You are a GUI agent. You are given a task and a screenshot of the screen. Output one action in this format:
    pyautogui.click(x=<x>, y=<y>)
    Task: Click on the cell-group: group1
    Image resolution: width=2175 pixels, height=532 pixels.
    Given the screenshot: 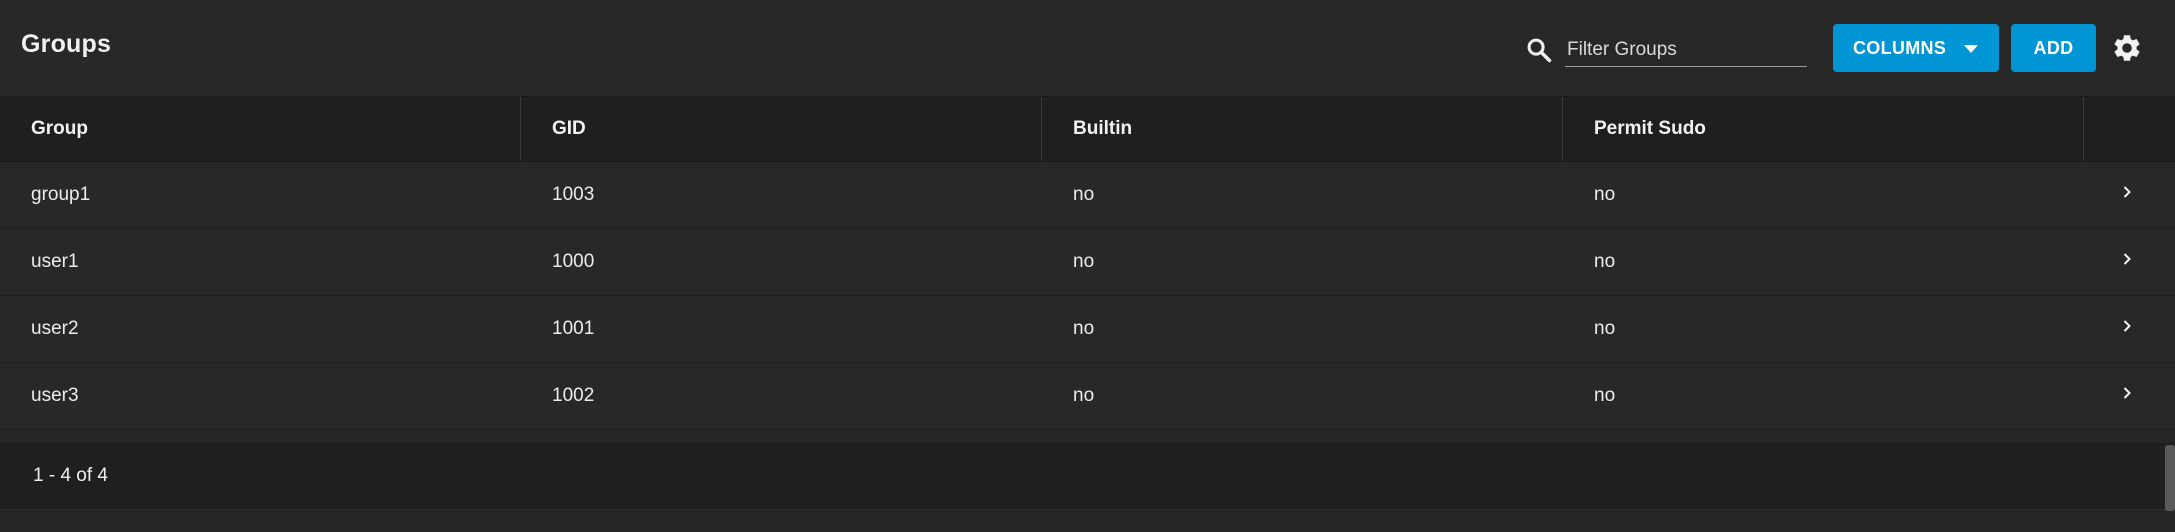 What is the action you would take?
    pyautogui.click(x=61, y=194)
    